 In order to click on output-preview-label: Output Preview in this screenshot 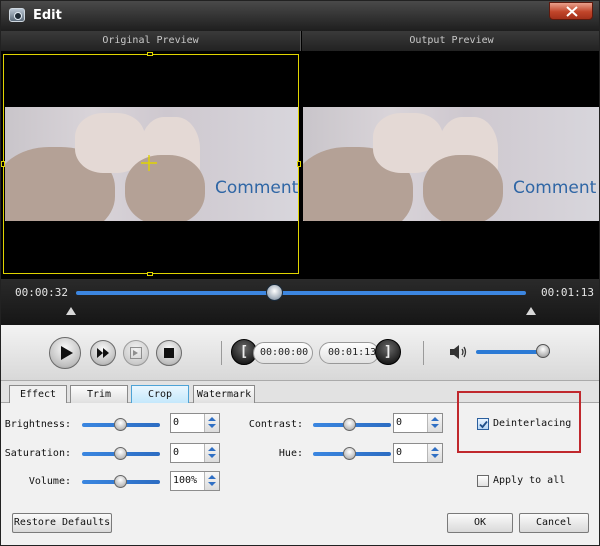, I will do `click(450, 41)`.